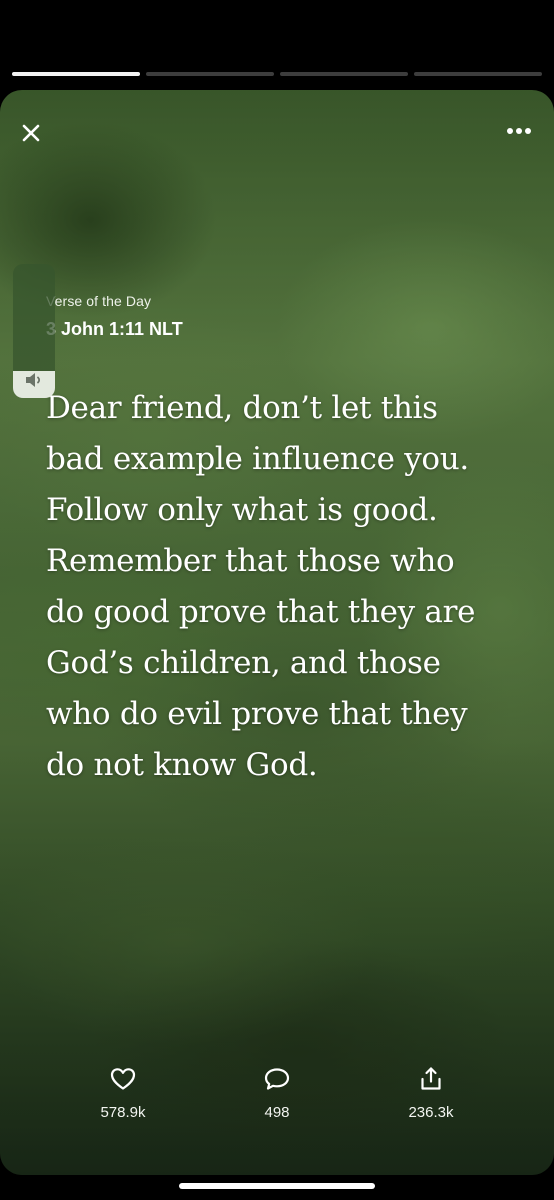  Describe the element at coordinates (123, 1093) in the screenshot. I see `like-button: 578.9k` at that location.